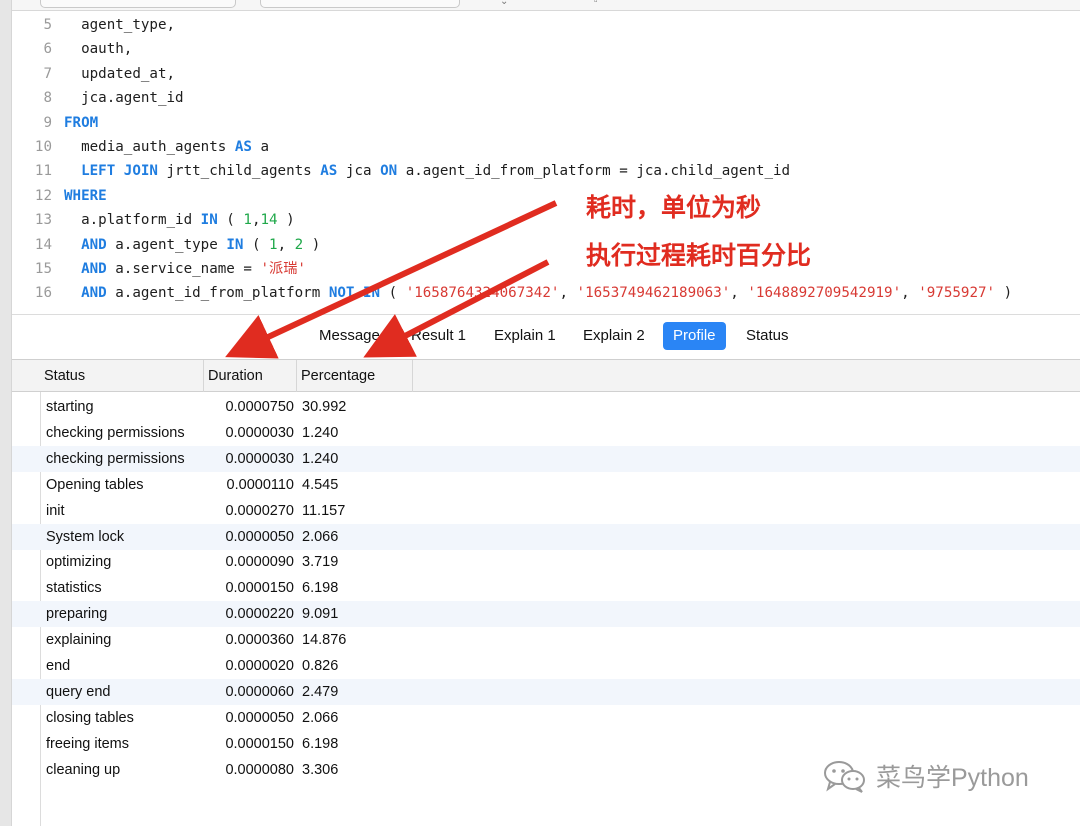 This screenshot has height=826, width=1080. What do you see at coordinates (347, 770) in the screenshot?
I see `percentage-cell: 3.306` at bounding box center [347, 770].